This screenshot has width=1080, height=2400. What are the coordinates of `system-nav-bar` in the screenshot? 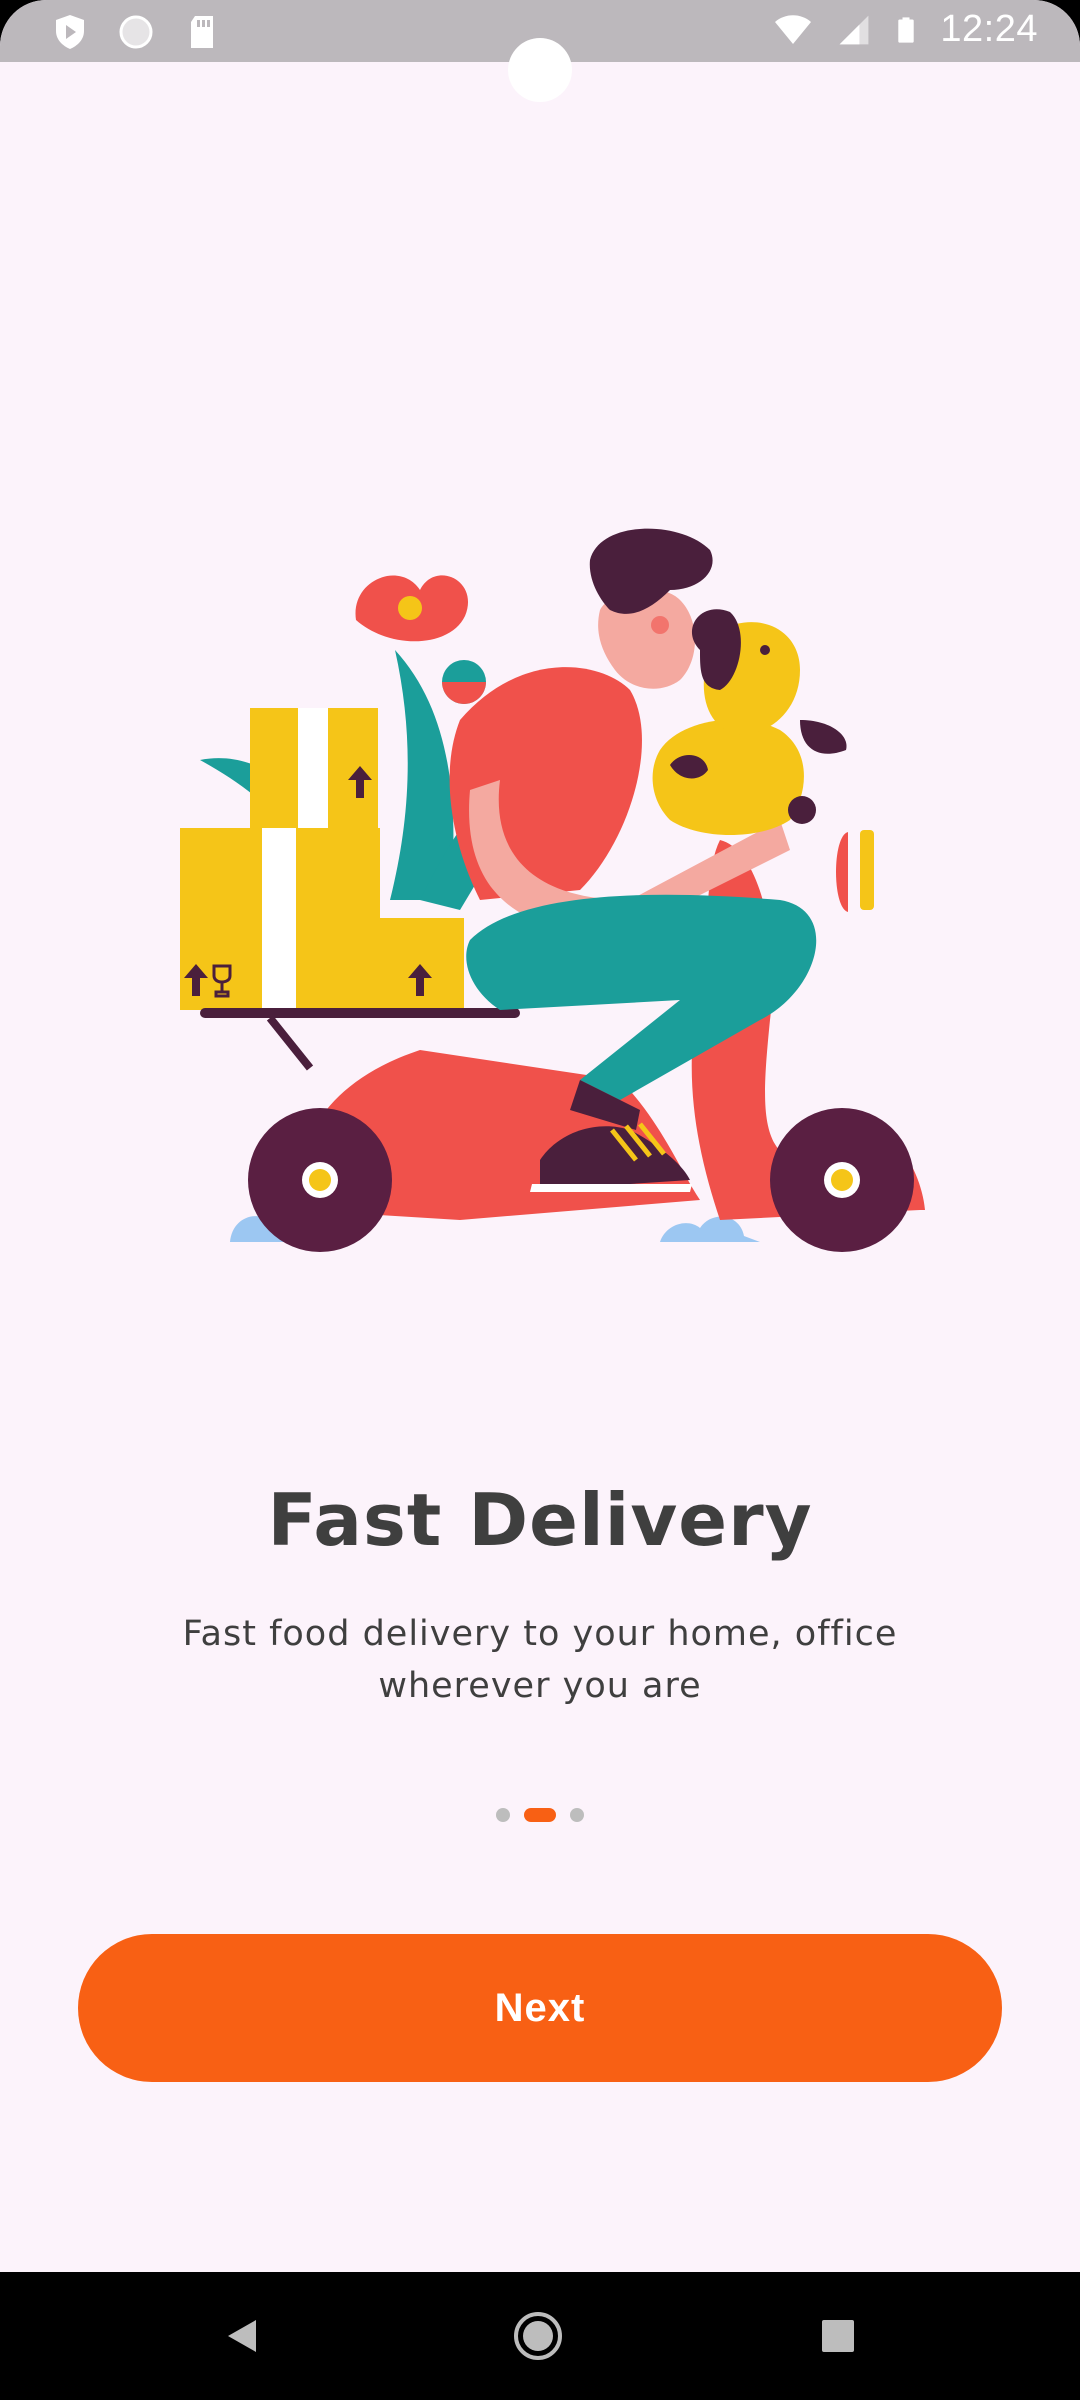 It's located at (540, 2336).